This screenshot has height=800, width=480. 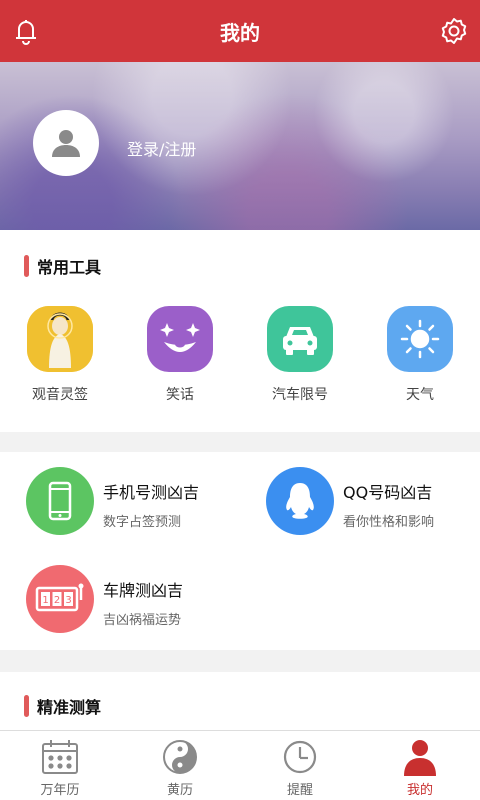 What do you see at coordinates (60, 395) in the screenshot?
I see `tool-label: 观音灵签` at bounding box center [60, 395].